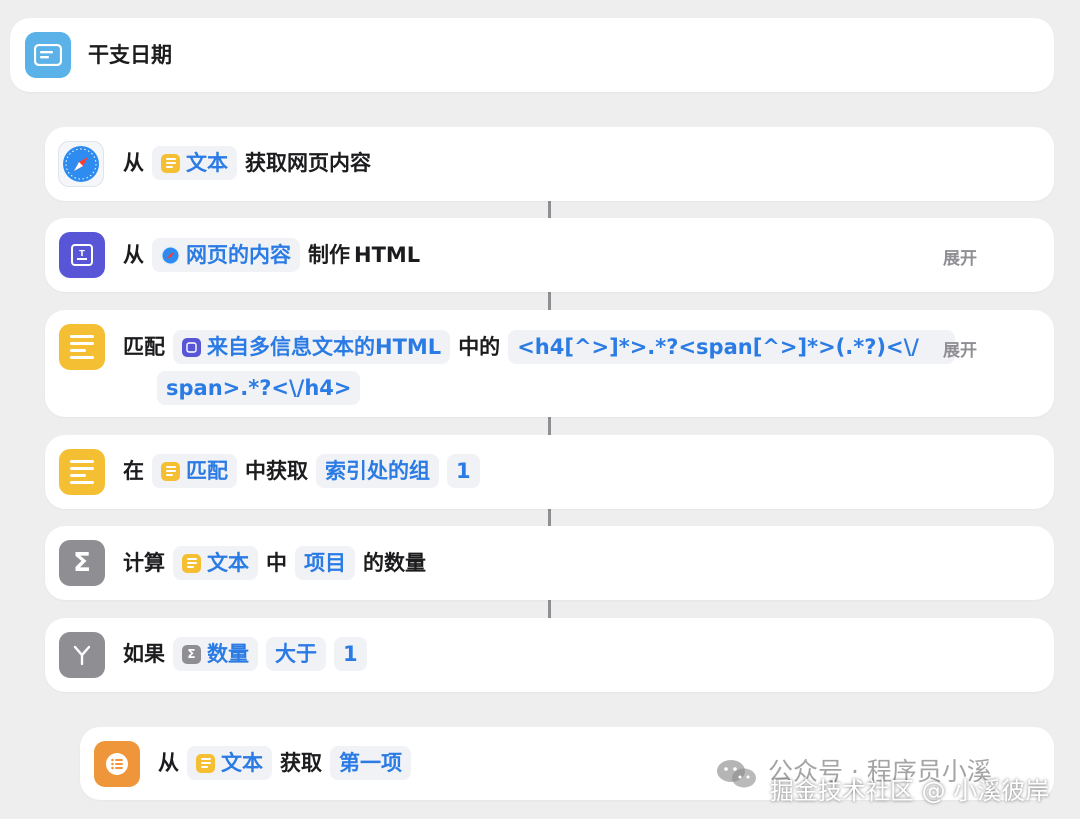  Describe the element at coordinates (532, 55) in the screenshot. I see `shortcut-header: 干支日期` at that location.